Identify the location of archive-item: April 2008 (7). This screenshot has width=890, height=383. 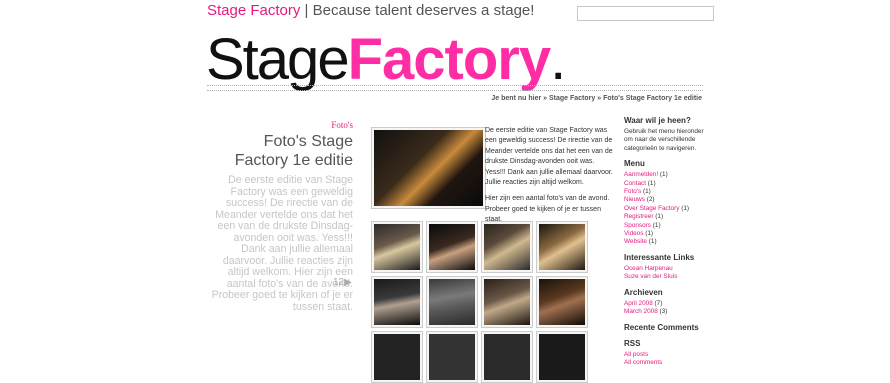
(664, 304).